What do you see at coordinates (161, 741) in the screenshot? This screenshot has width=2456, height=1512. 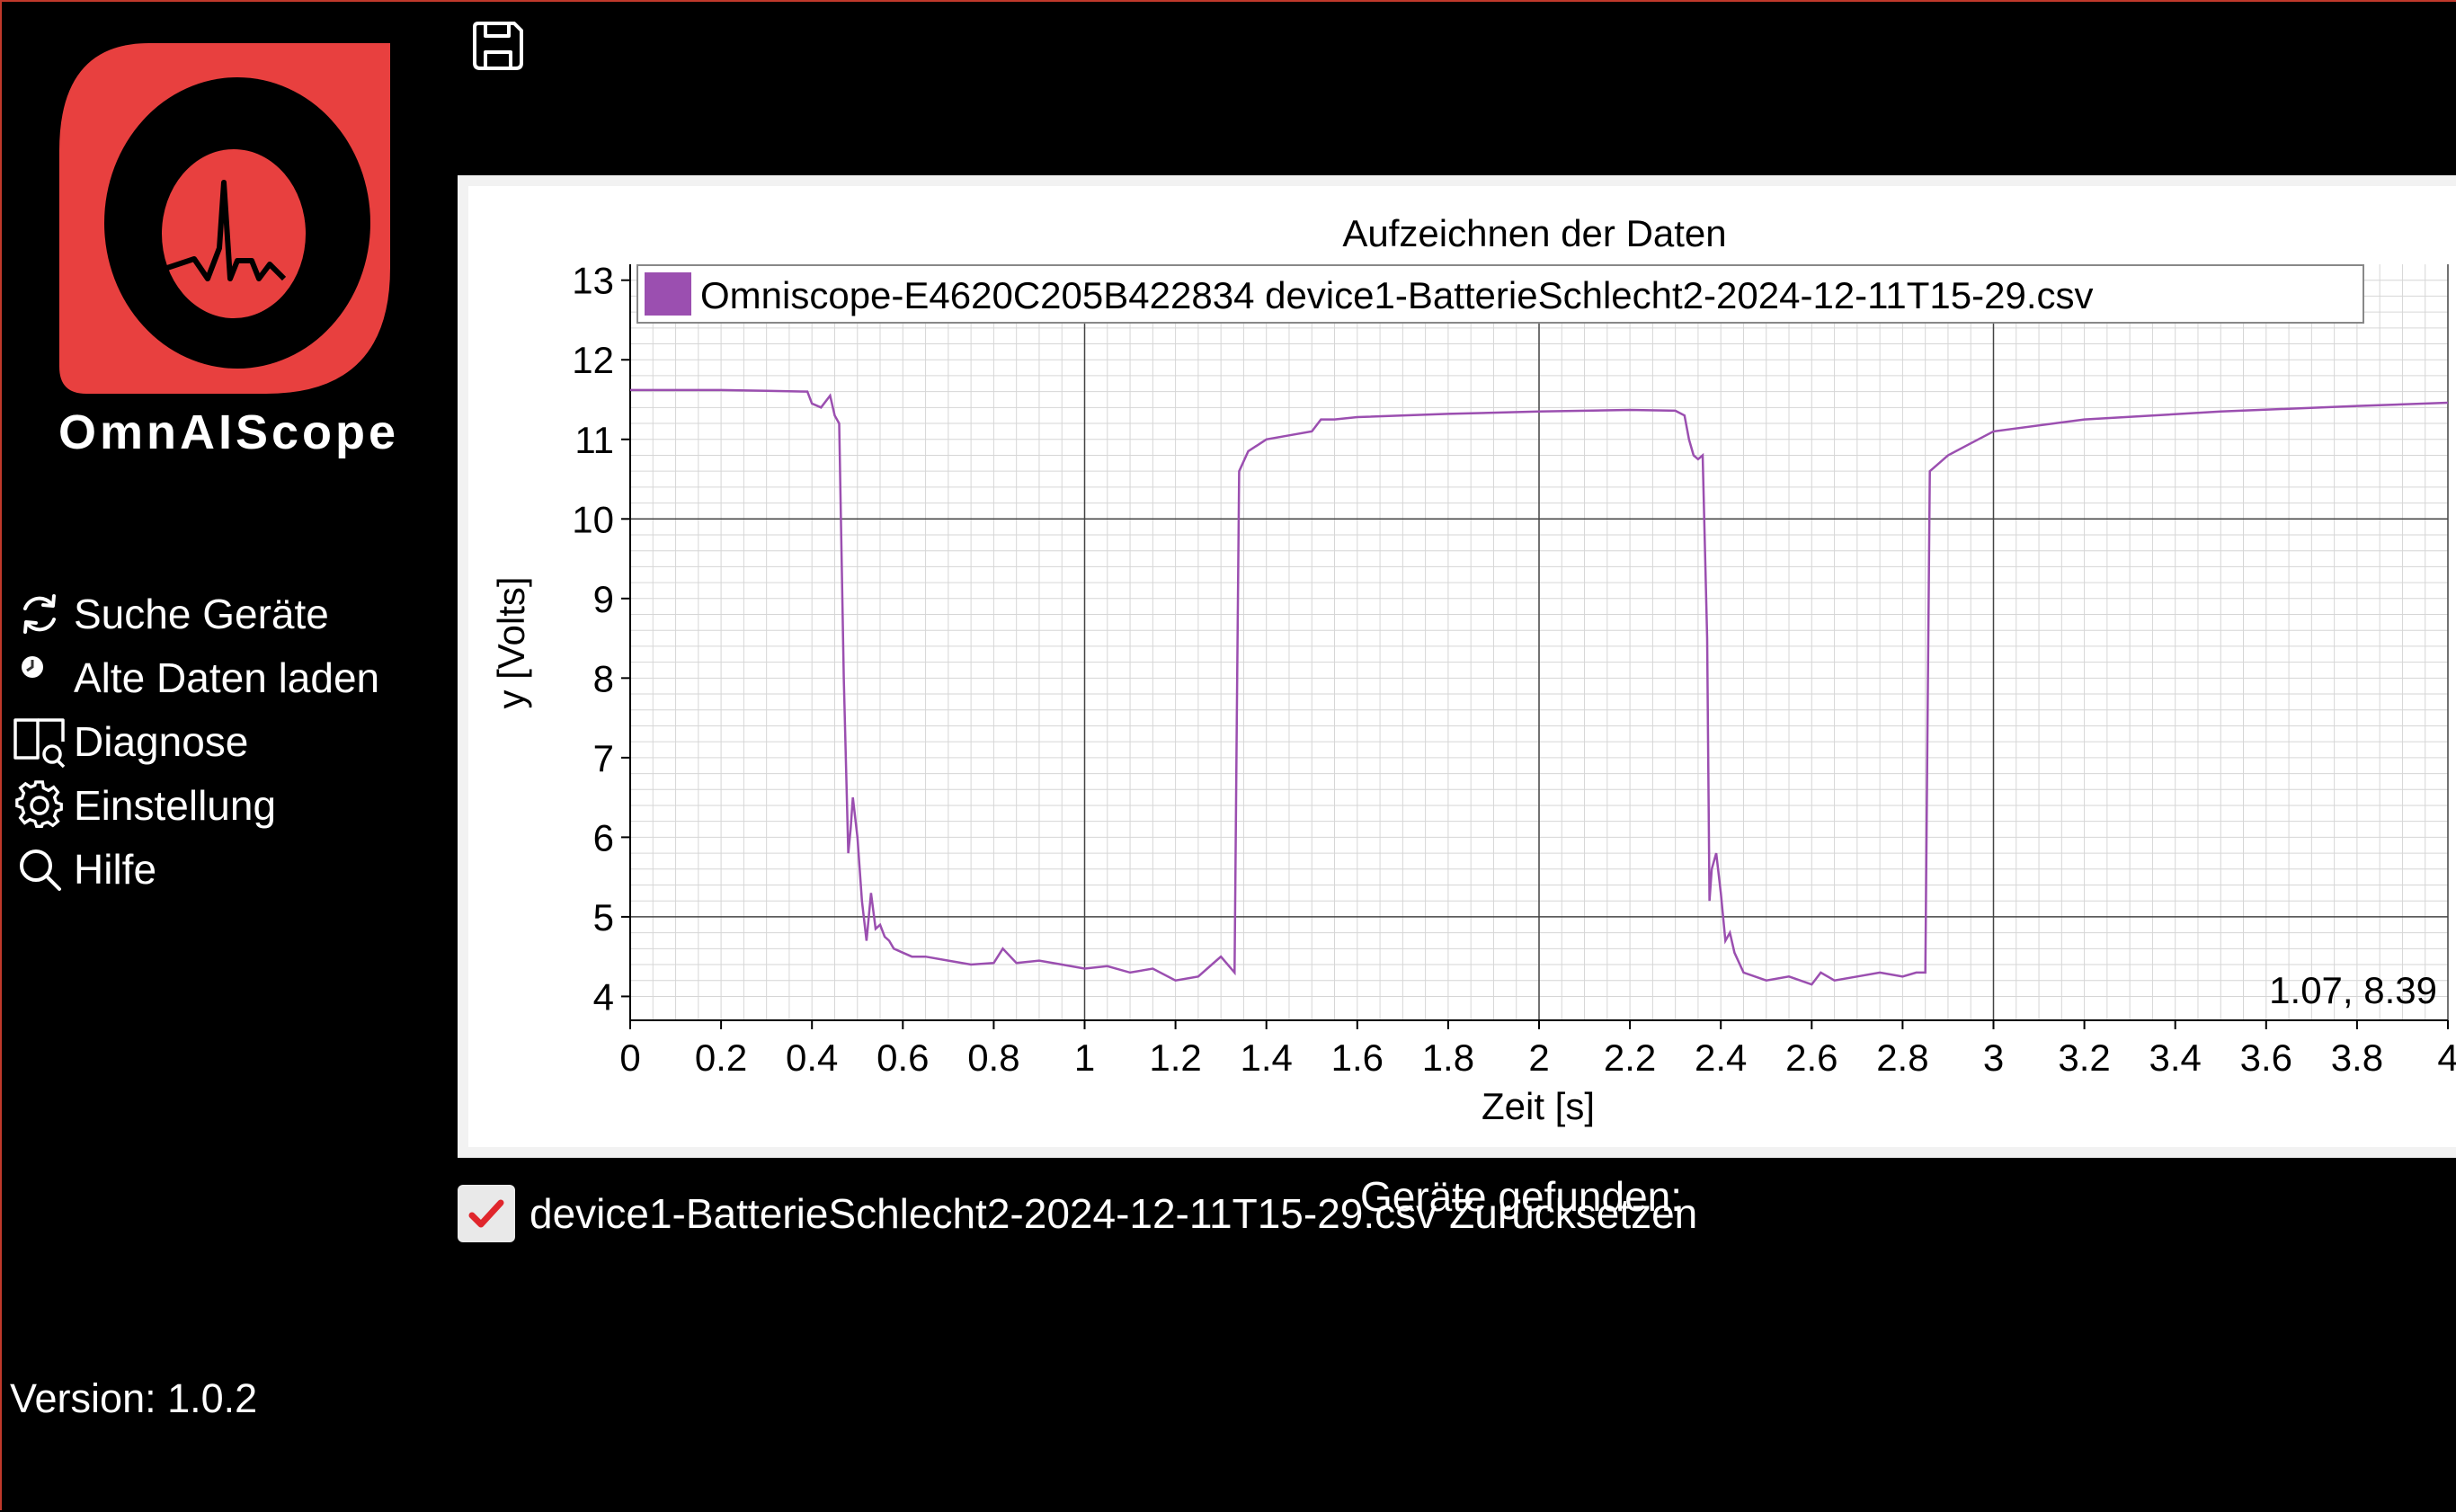 I see `nav-diagnose-label: Diagnose` at bounding box center [161, 741].